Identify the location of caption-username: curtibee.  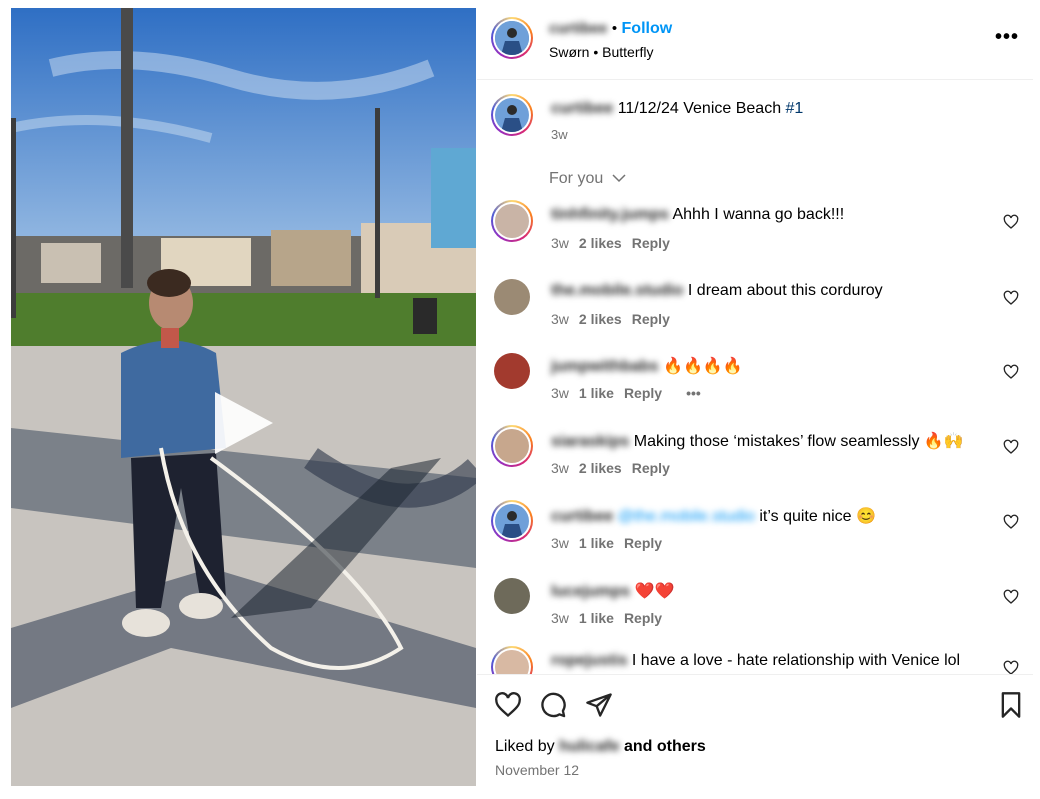
(582, 108).